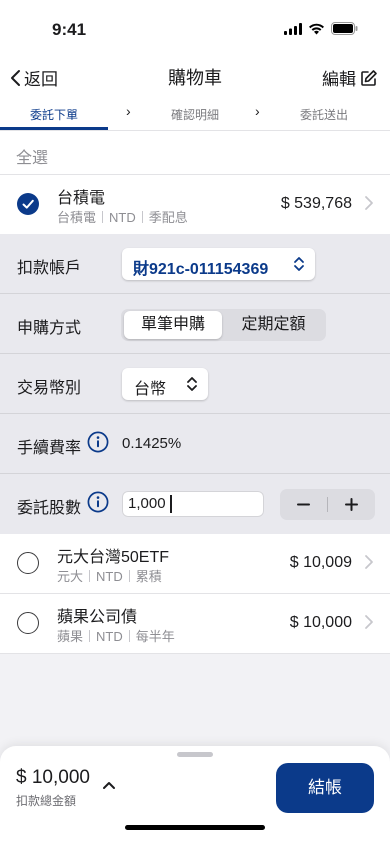 Image resolution: width=390 pixels, height=844 pixels. What do you see at coordinates (320, 562) in the screenshot?
I see `item-price: $ 10,009` at bounding box center [320, 562].